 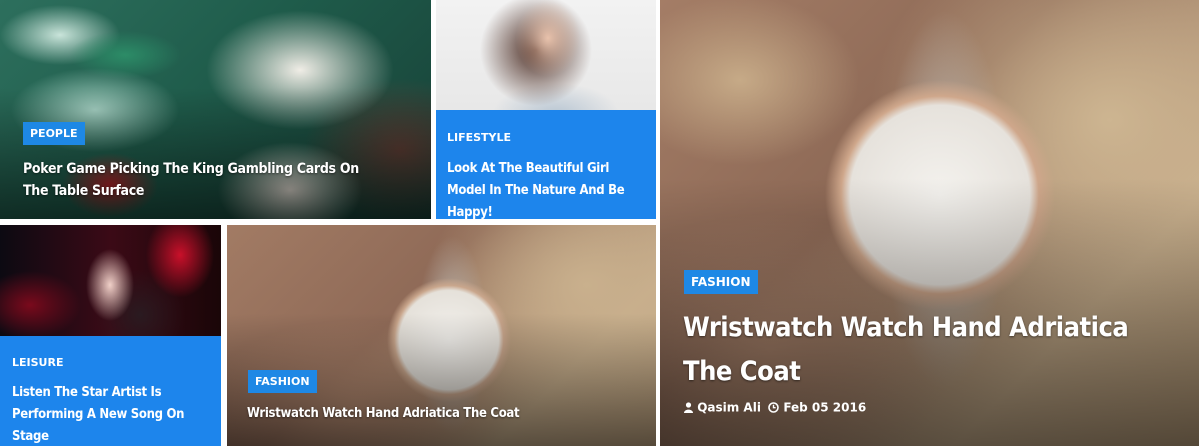 I want to click on clock-icon, so click(x=773, y=407).